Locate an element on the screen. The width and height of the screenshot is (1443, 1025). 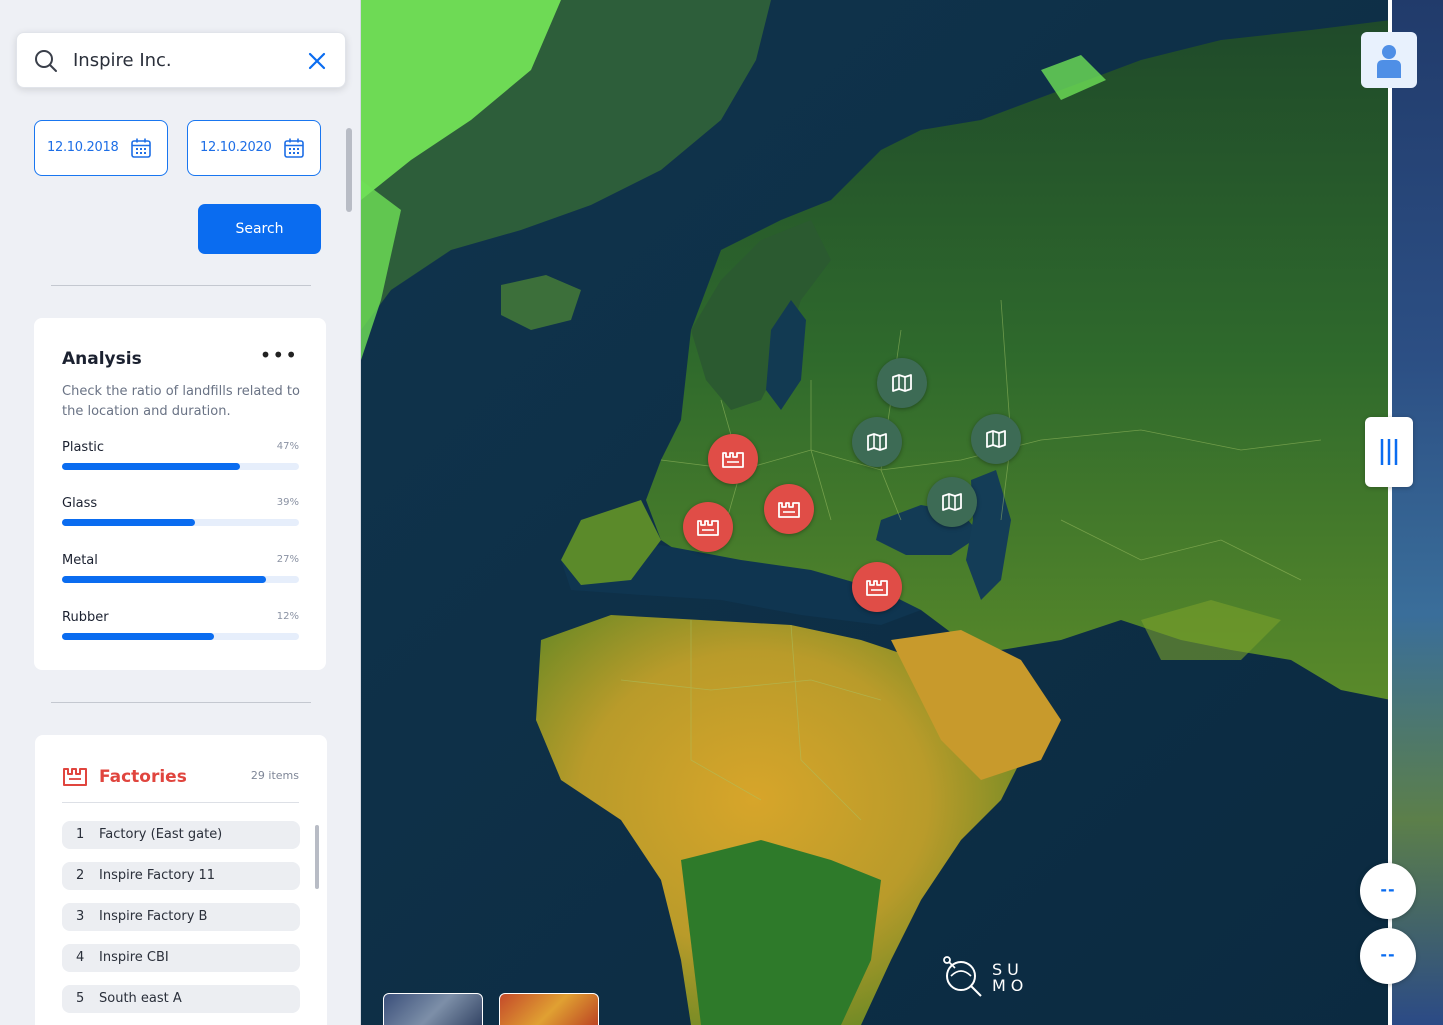
search-query: Inspire Inc. is located at coordinates (122, 60).